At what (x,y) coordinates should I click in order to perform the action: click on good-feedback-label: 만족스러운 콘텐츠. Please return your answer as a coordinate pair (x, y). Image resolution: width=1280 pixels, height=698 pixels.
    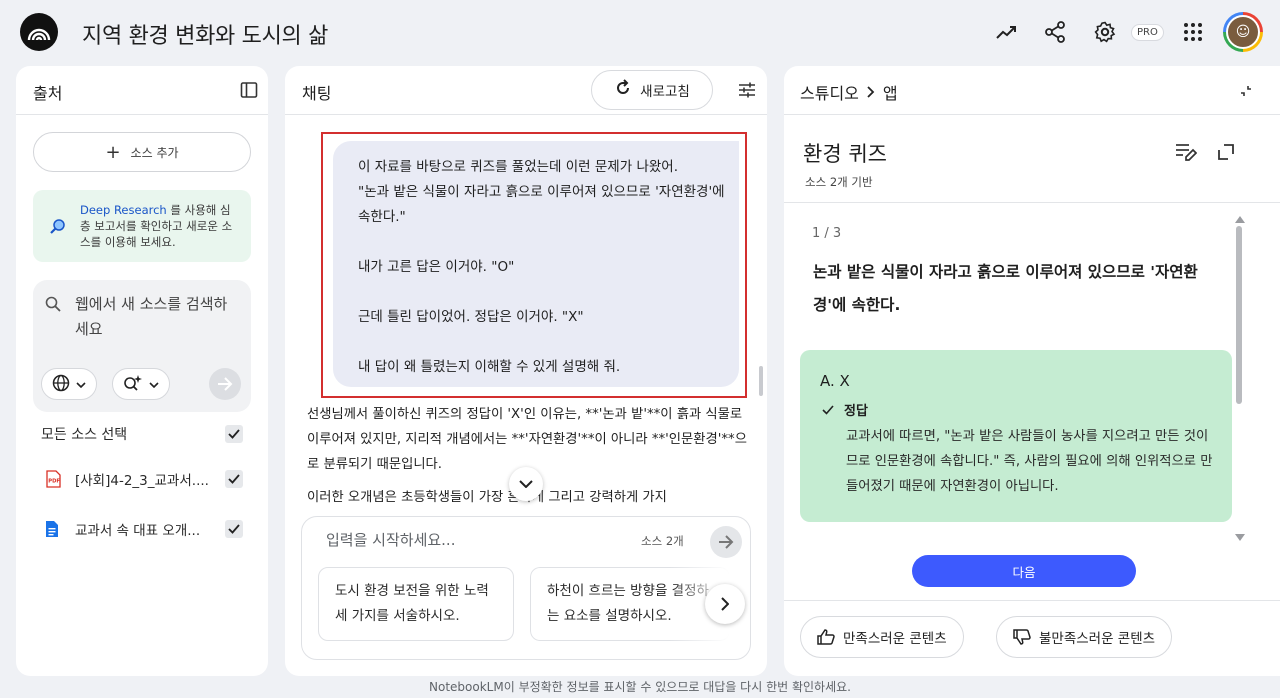
    Looking at the image, I should click on (895, 639).